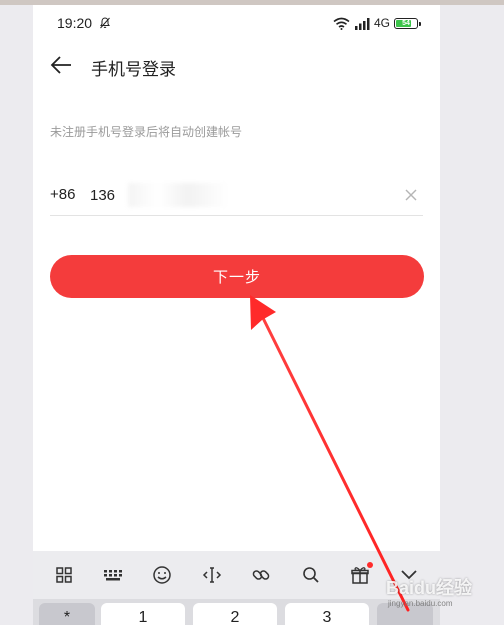 This screenshot has height=625, width=504. What do you see at coordinates (236, 23) in the screenshot?
I see `status-bar: 19:20 4G 54` at bounding box center [236, 23].